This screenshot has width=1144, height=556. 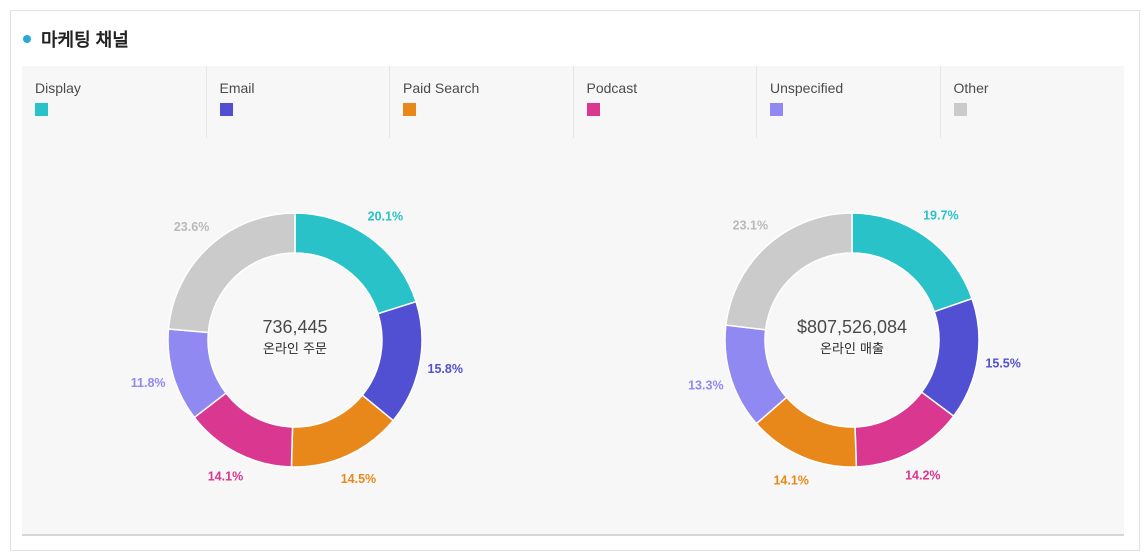 What do you see at coordinates (294, 327) in the screenshot?
I see `donut-center-value: 736,445` at bounding box center [294, 327].